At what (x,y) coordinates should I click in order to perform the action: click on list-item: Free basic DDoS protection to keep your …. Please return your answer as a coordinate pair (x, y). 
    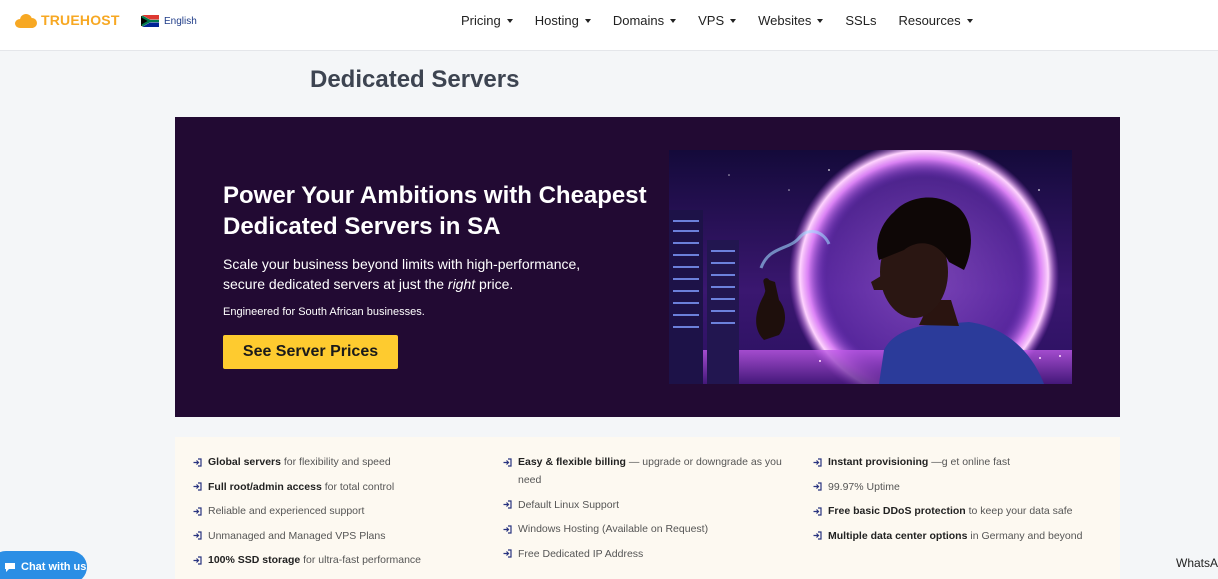
    Looking at the image, I should click on (963, 511).